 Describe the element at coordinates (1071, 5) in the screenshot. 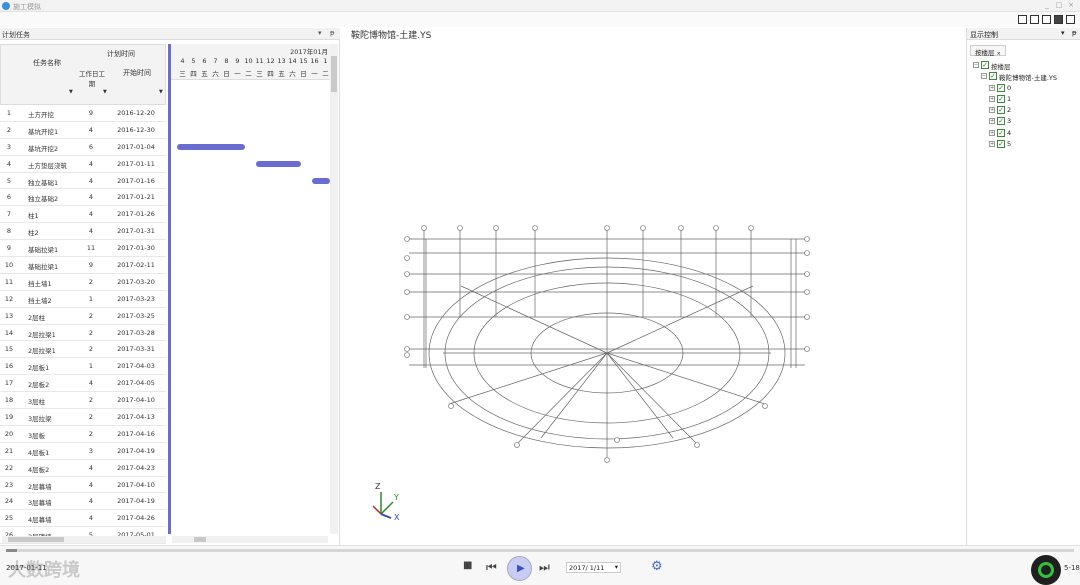

I see `close-button: ×` at that location.